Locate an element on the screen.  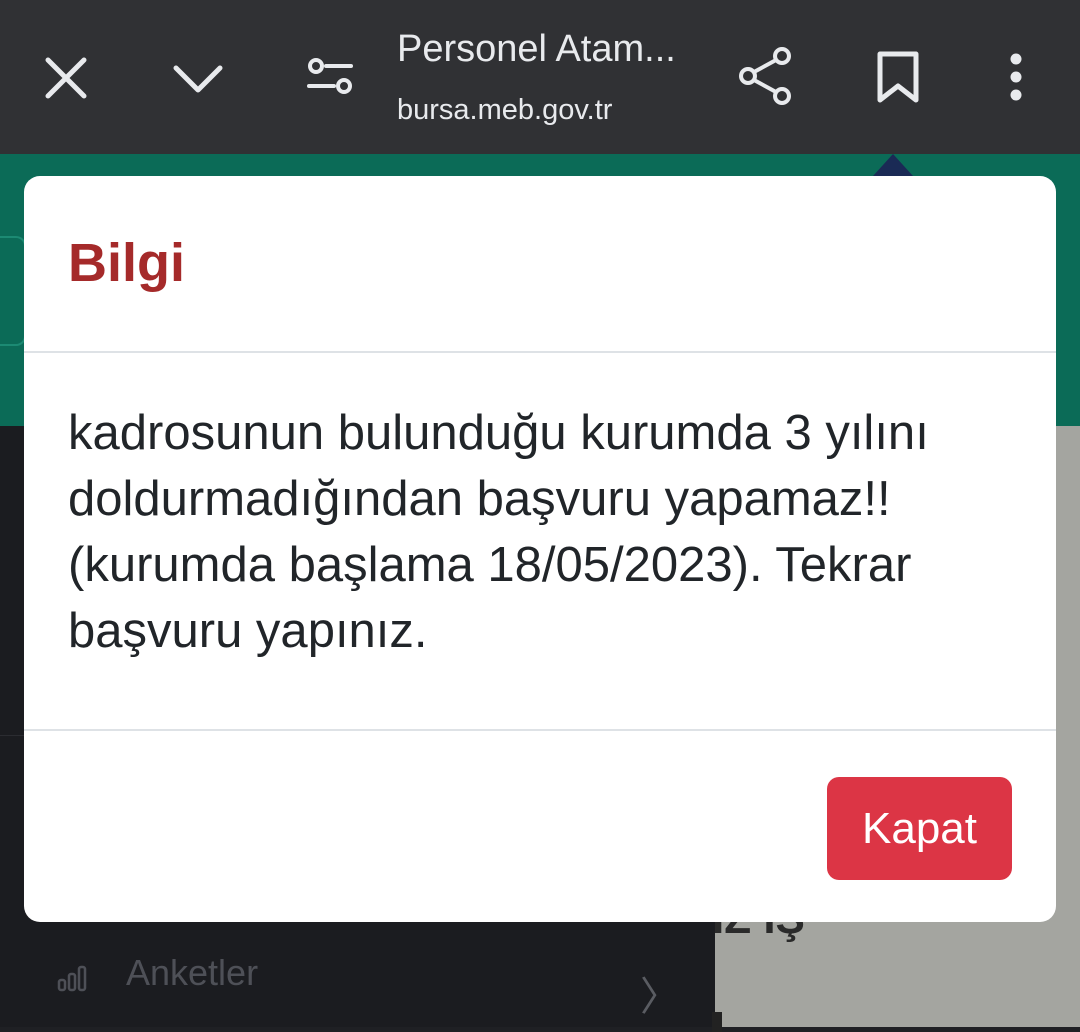
bar-chart-icon is located at coordinates (72, 978).